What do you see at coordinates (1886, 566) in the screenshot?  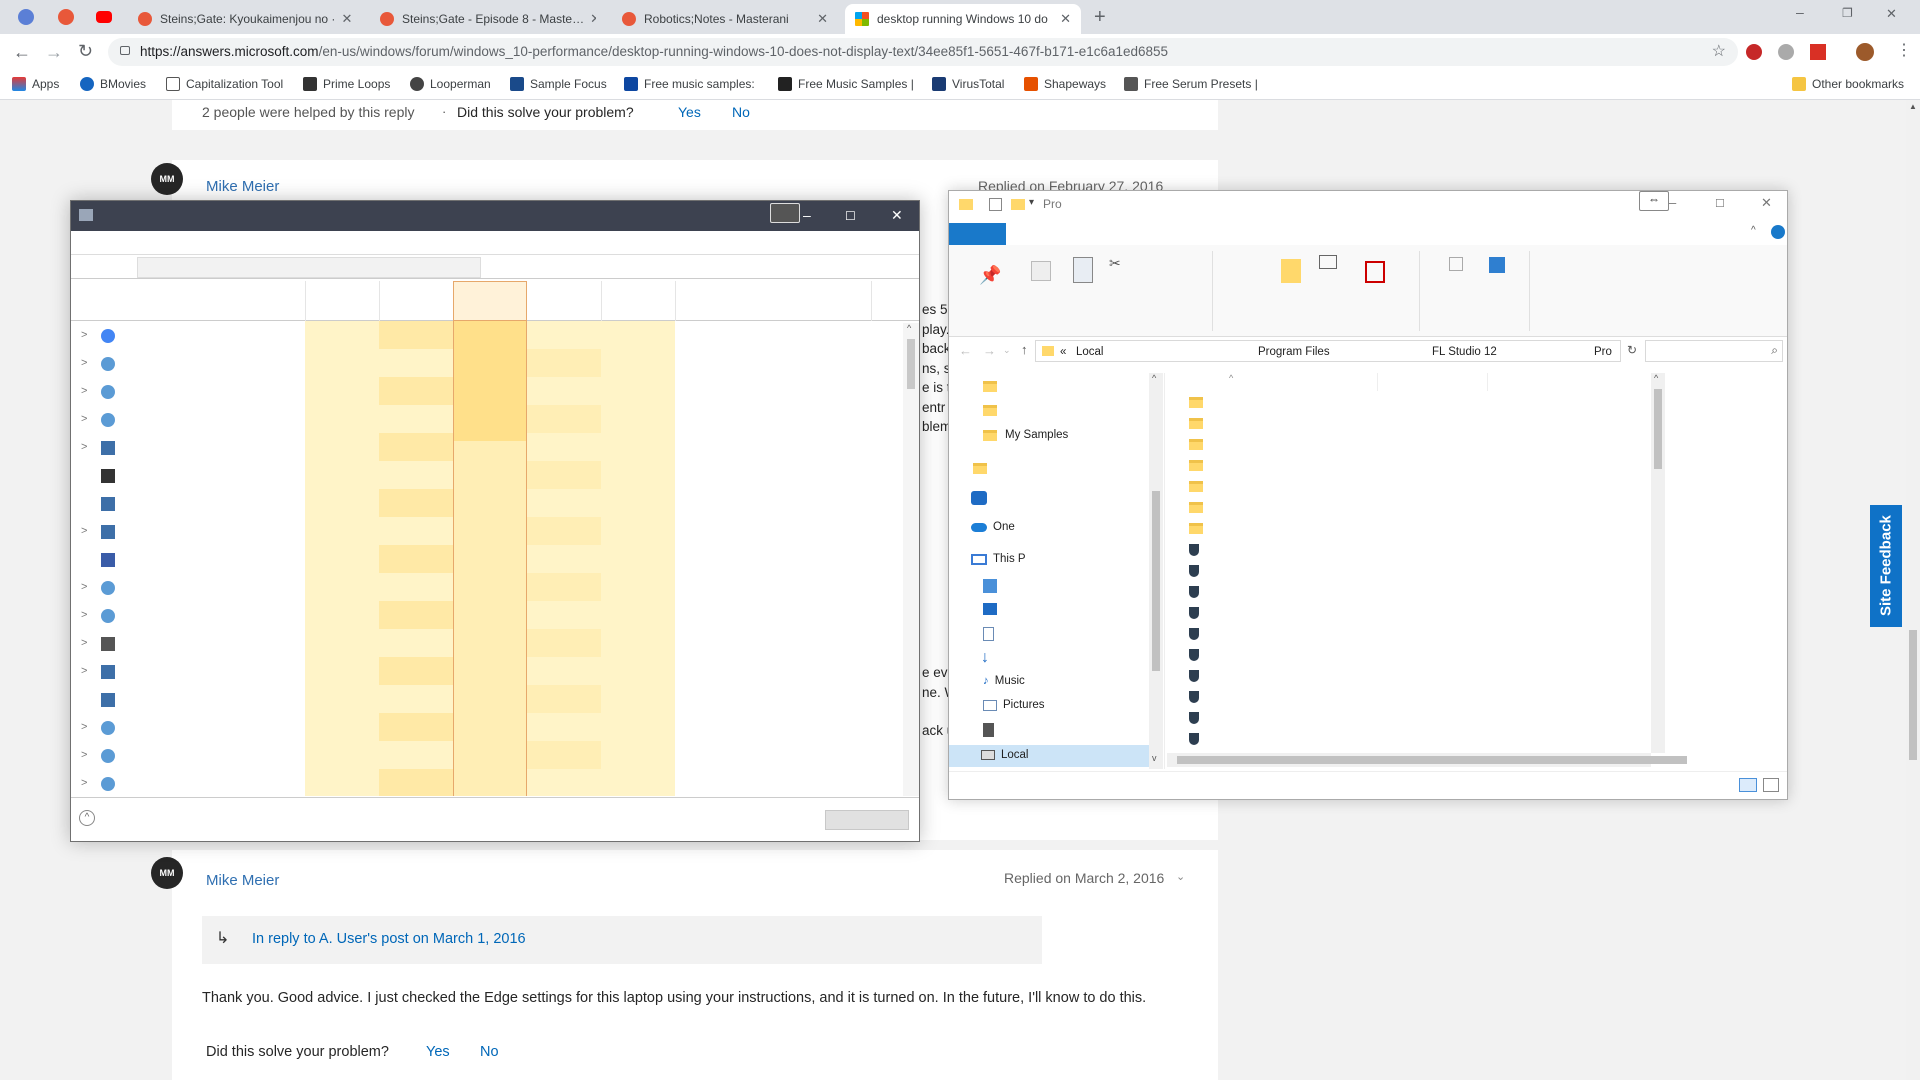 I see `site-feedback-button: Site Feedback` at bounding box center [1886, 566].